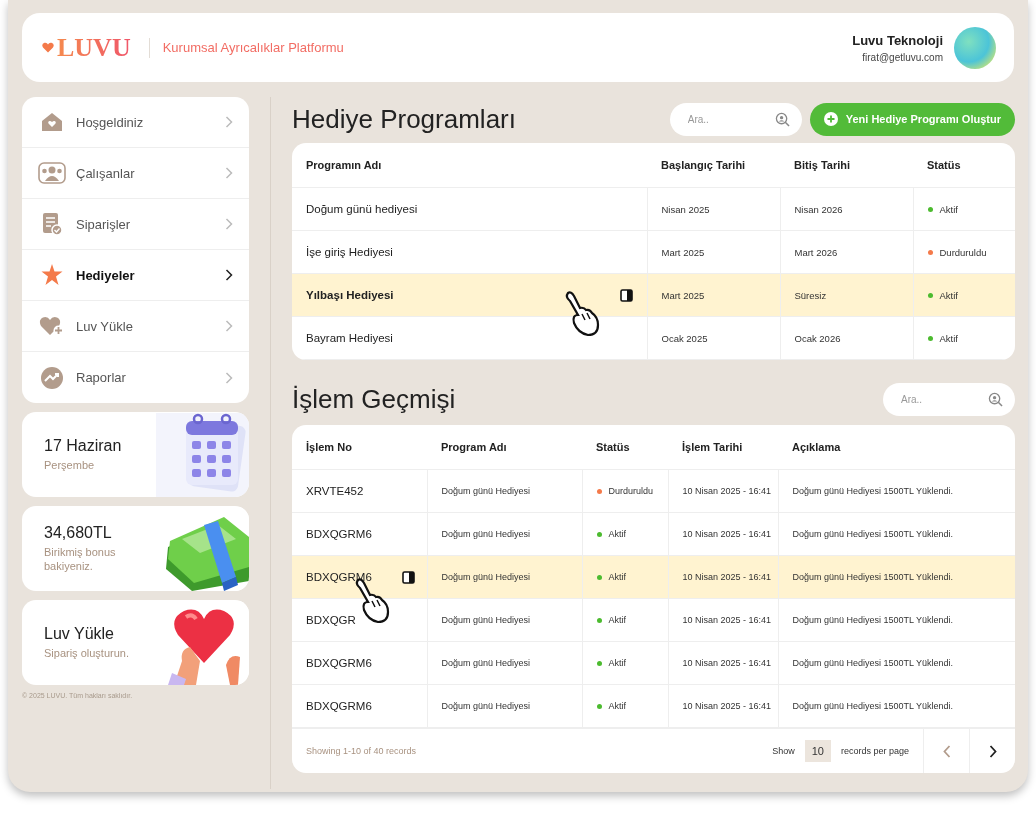 Image resolution: width=1036 pixels, height=814 pixels. I want to click on tagline: Kurumsal Ayrıcalıklar Platformu, so click(253, 47).